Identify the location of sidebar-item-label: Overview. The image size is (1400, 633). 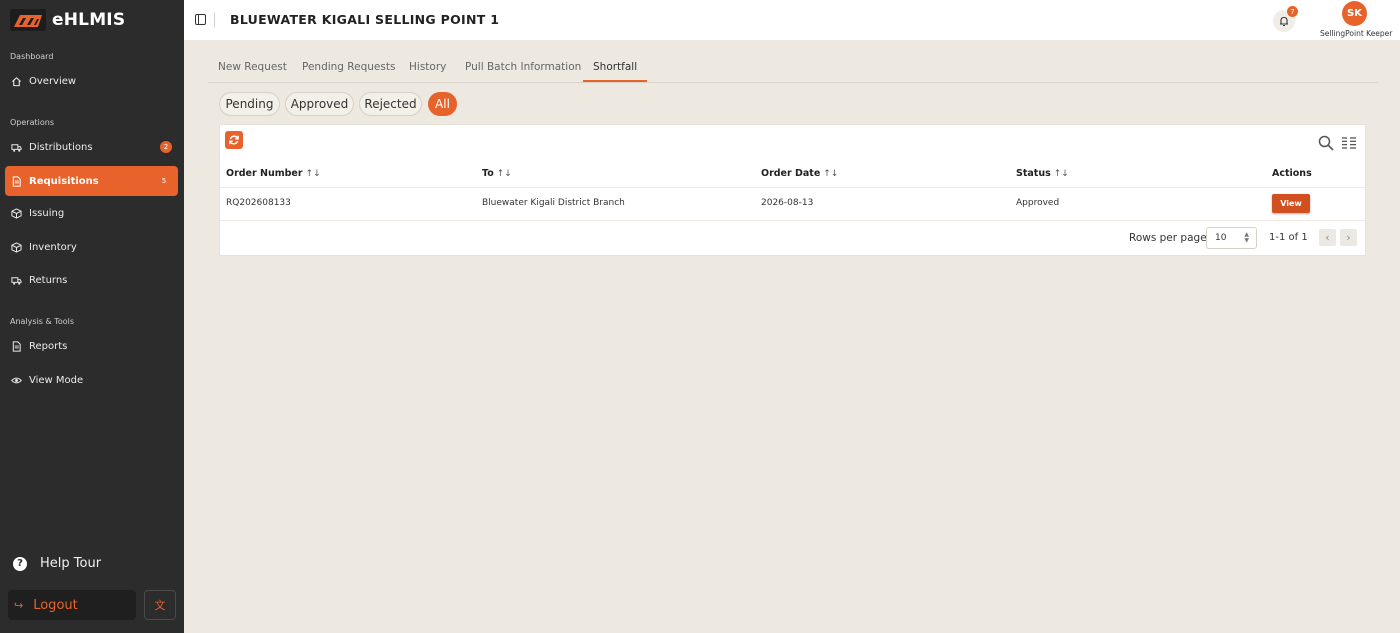
(53, 81).